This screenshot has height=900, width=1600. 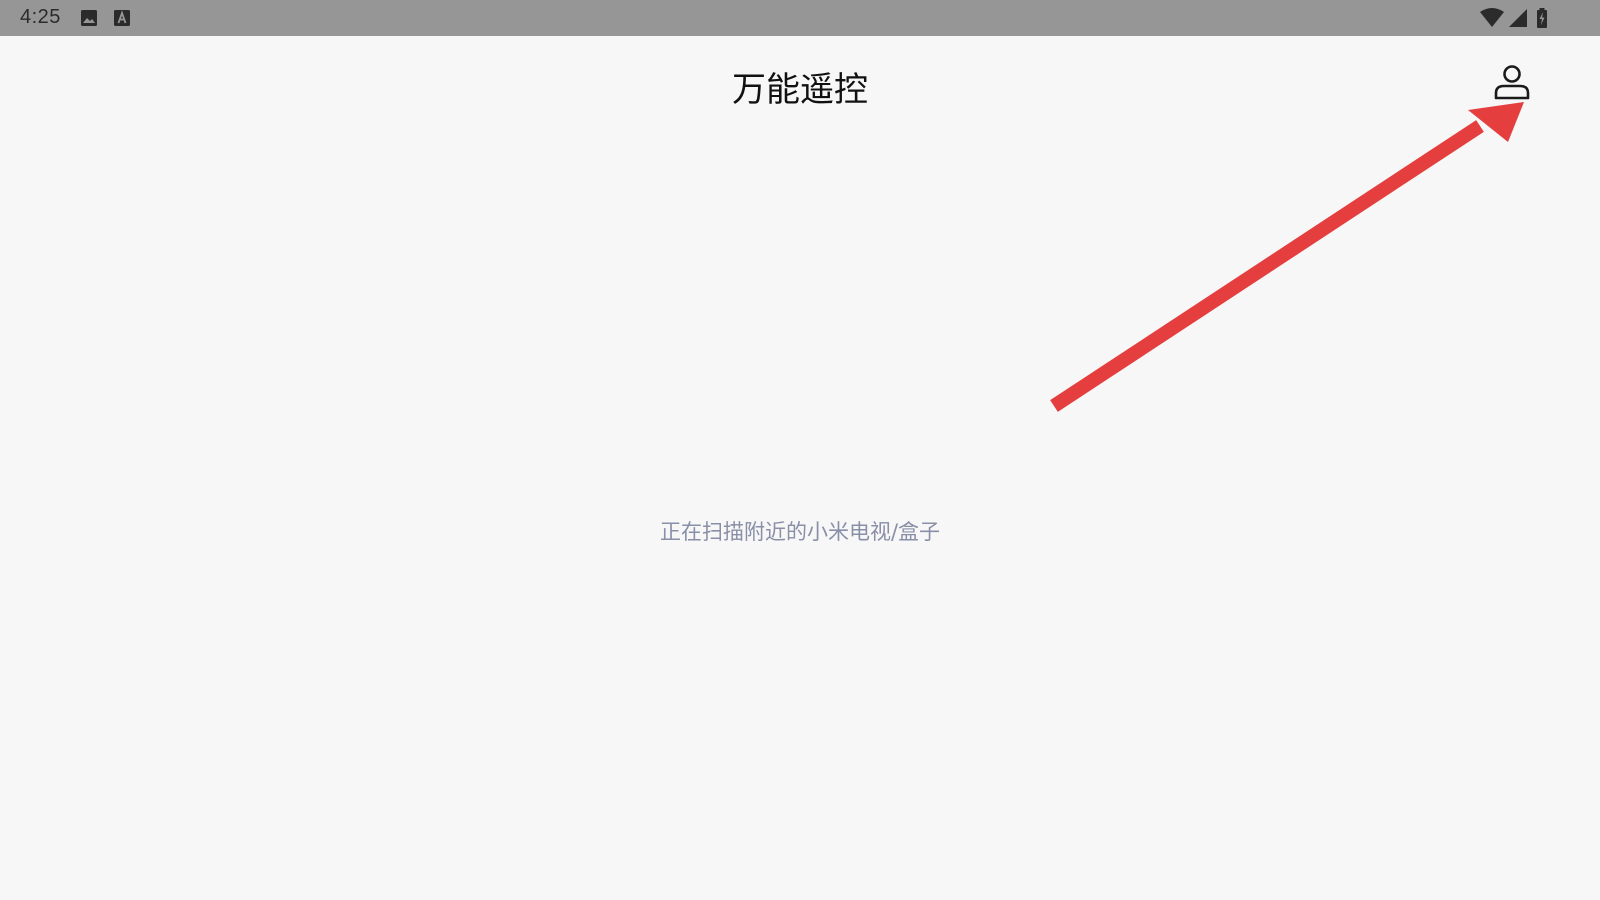 What do you see at coordinates (1542, 18) in the screenshot?
I see `battery-charging-icon` at bounding box center [1542, 18].